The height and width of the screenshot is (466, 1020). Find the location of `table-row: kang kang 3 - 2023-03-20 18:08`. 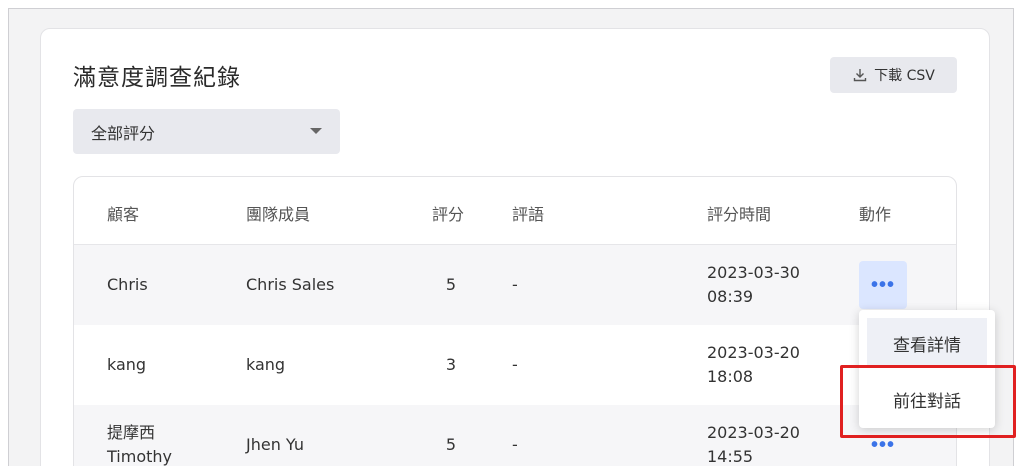

table-row: kang kang 3 - 2023-03-20 18:08 is located at coordinates (515, 365).